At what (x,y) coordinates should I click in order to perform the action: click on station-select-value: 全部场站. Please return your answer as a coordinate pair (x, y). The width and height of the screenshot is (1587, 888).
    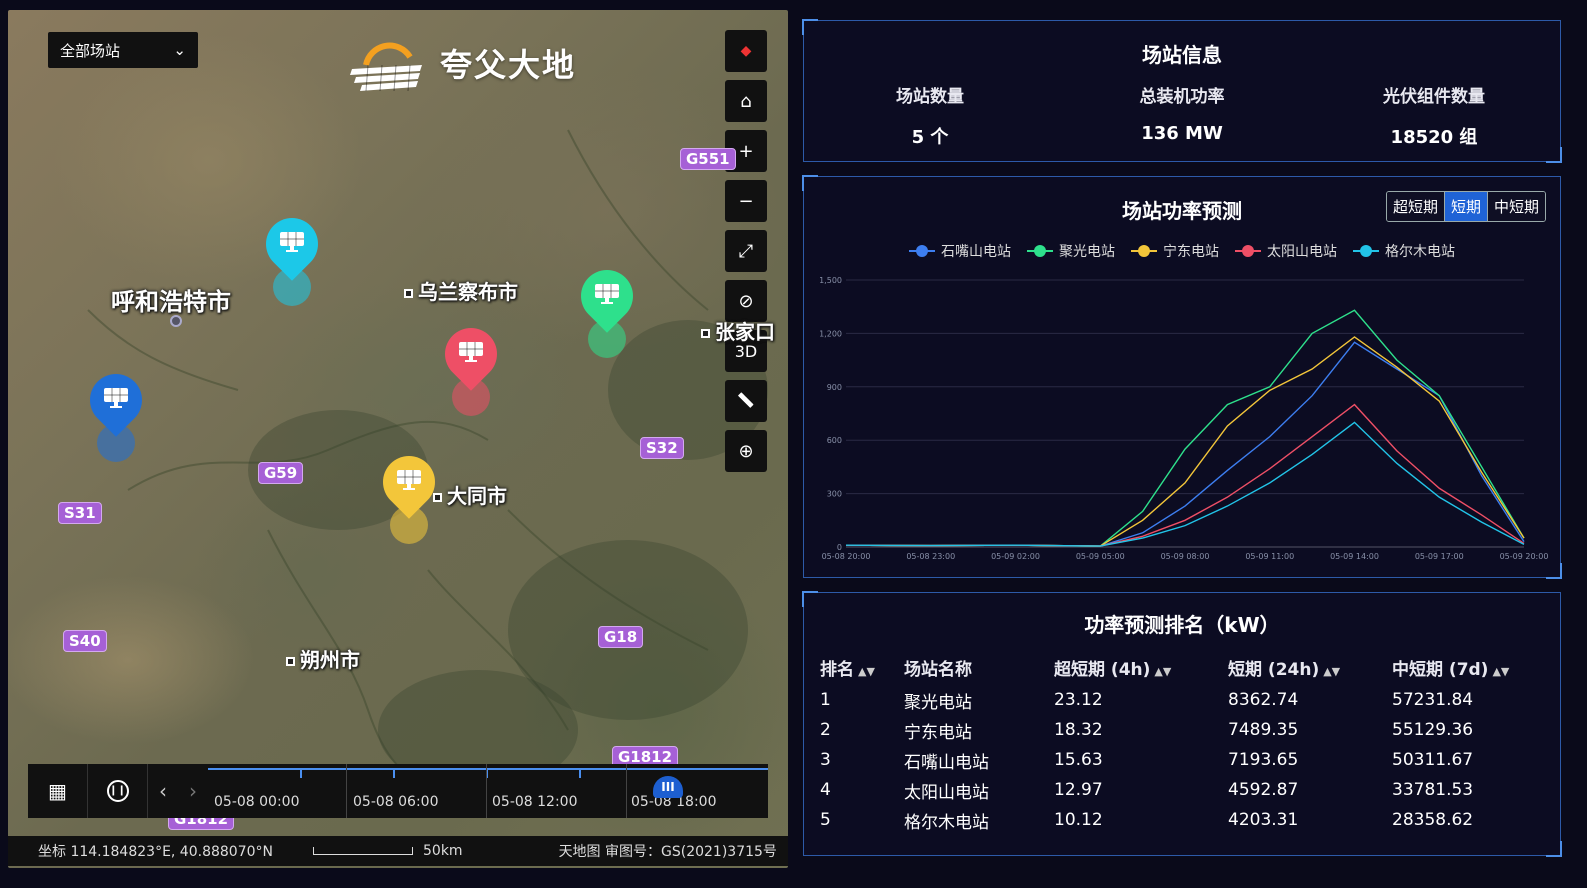
    Looking at the image, I should click on (90, 50).